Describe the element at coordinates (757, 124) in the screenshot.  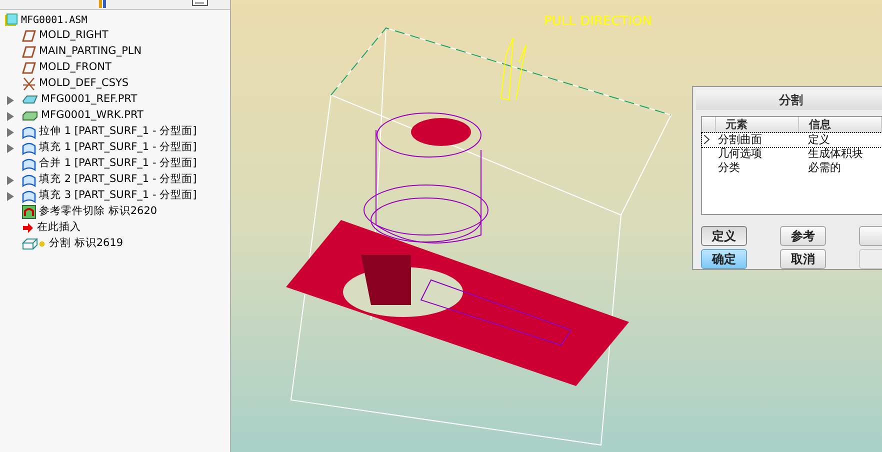
I see `column-header: 元素` at that location.